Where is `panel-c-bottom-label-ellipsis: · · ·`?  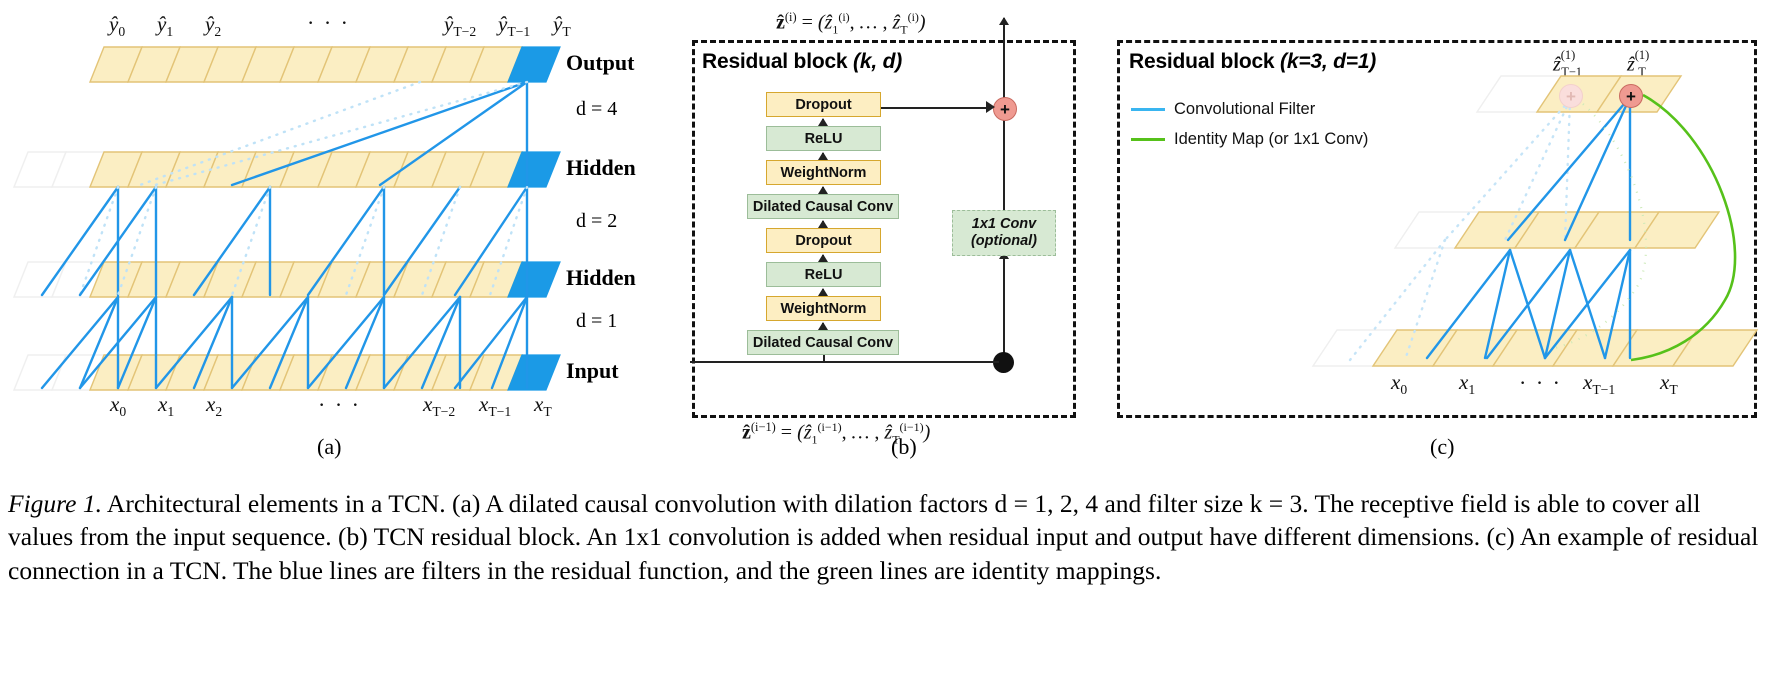
panel-c-bottom-label-ellipsis: · · · is located at coordinates (1540, 382).